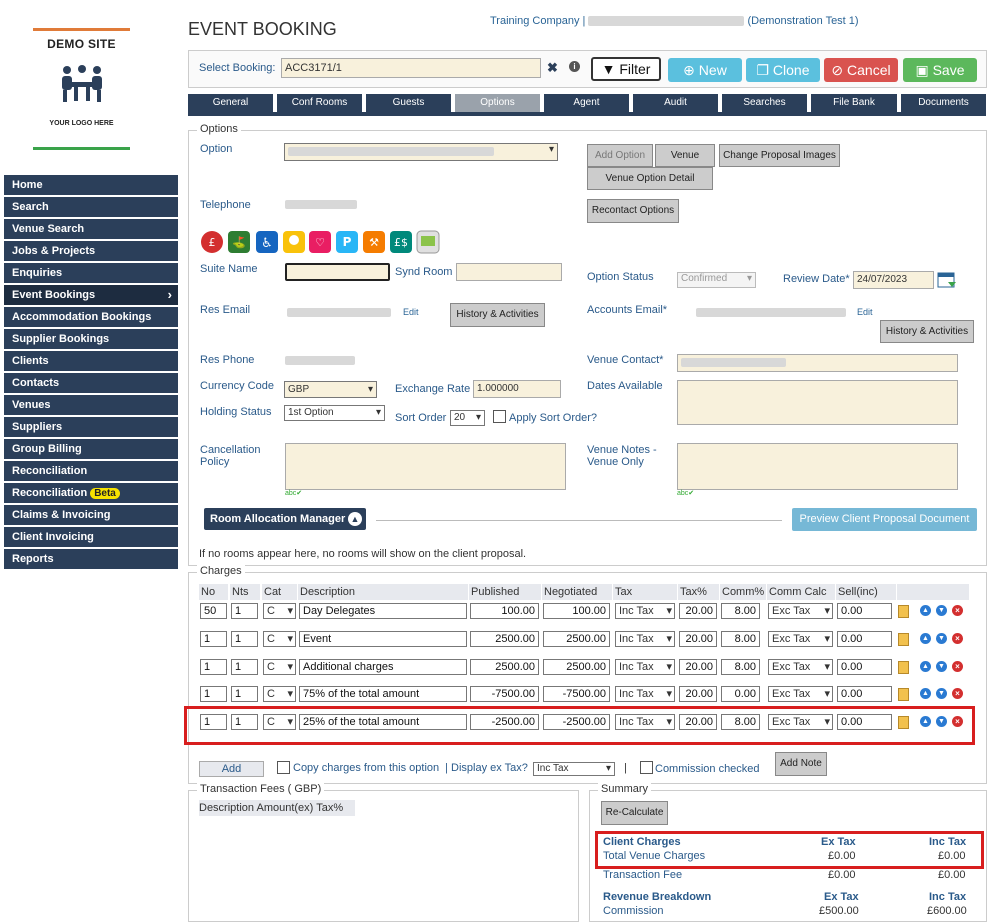 This screenshot has height=922, width=987. I want to click on tab-options: Options, so click(497, 103).